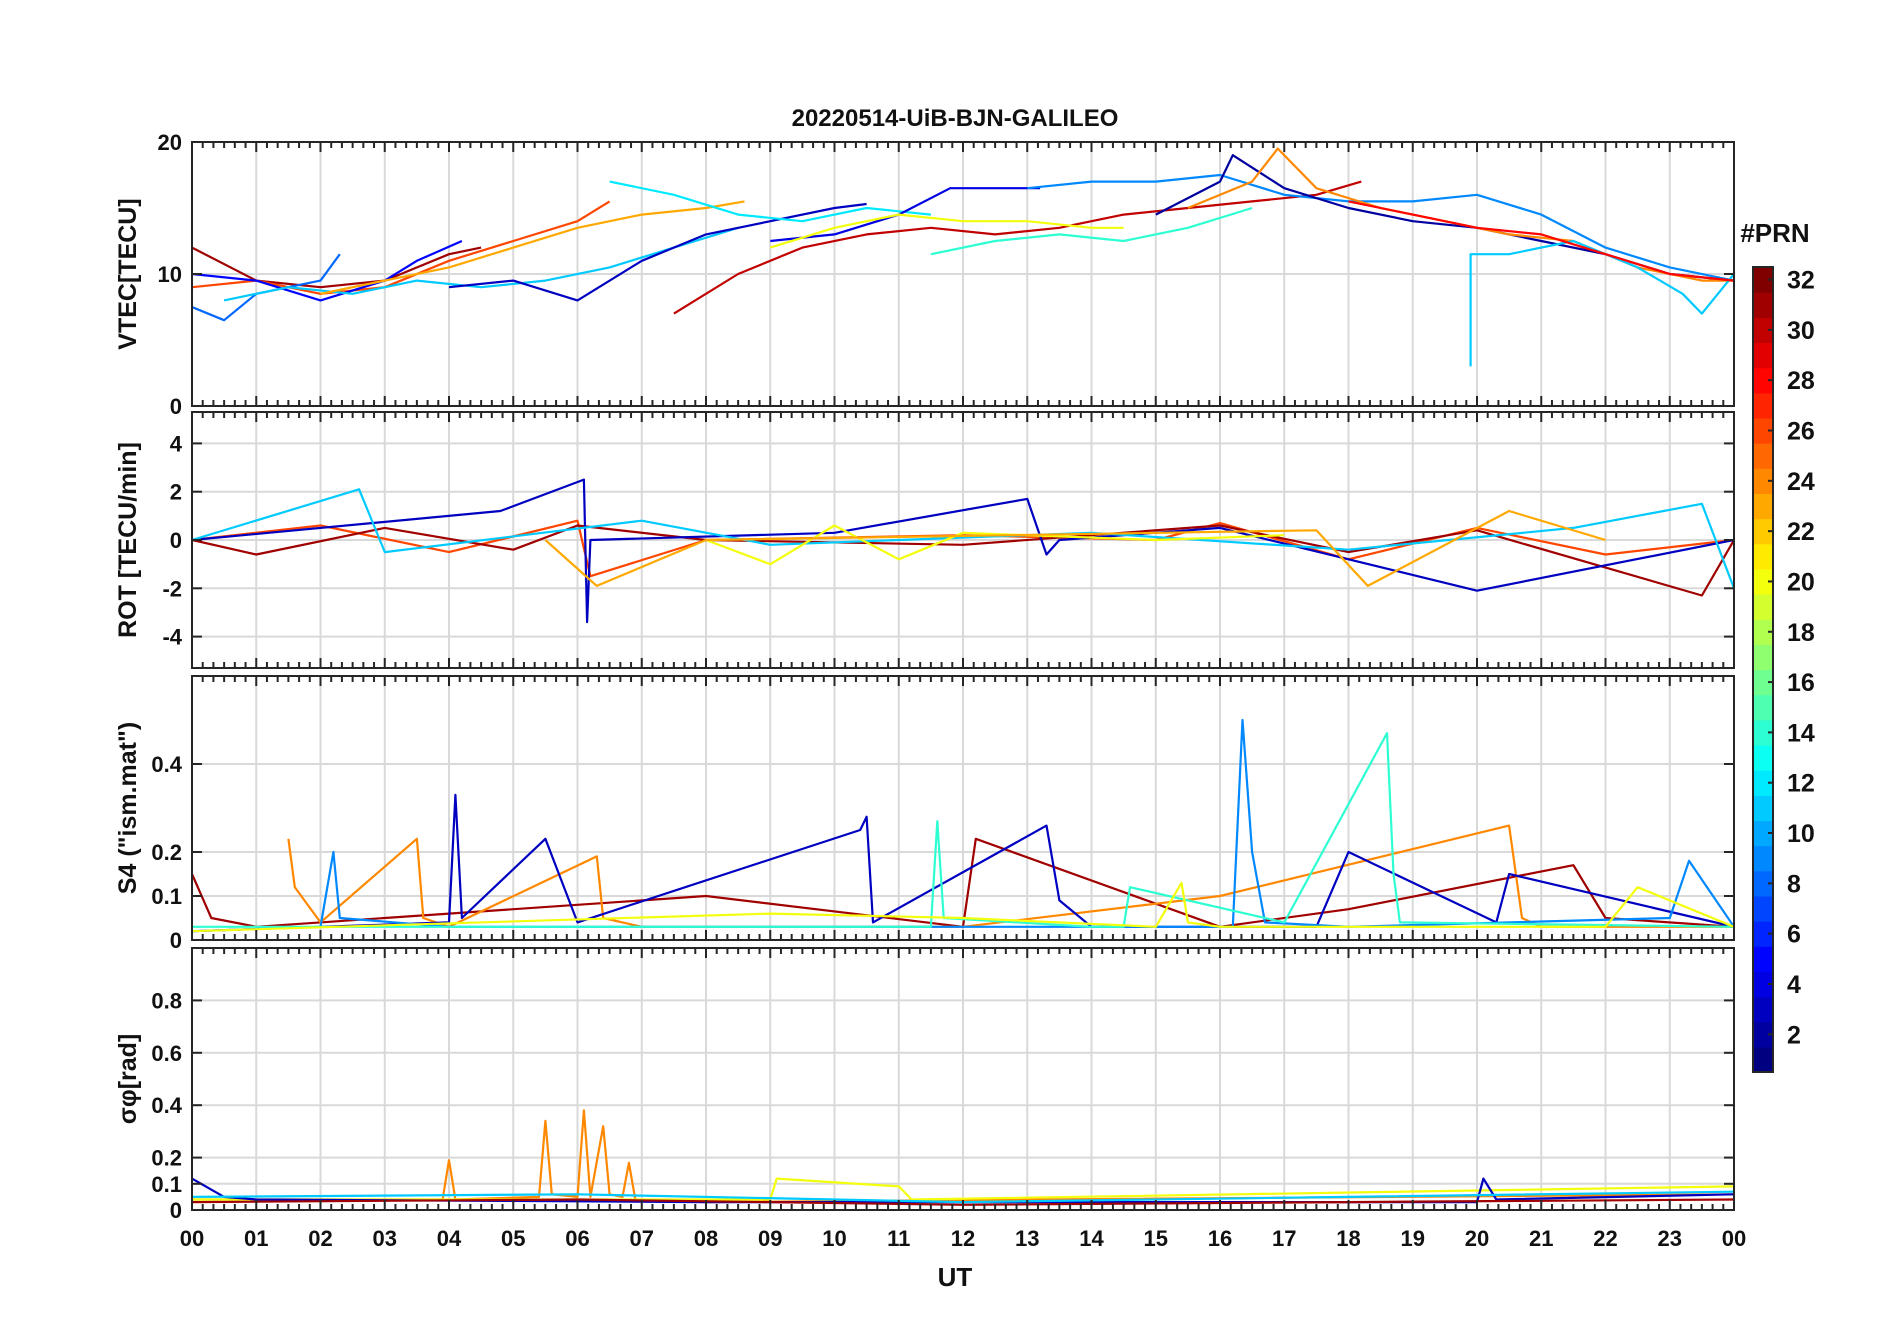 The image size is (1902, 1330). I want to click on y-tick-label: 0.6, so click(166, 1053).